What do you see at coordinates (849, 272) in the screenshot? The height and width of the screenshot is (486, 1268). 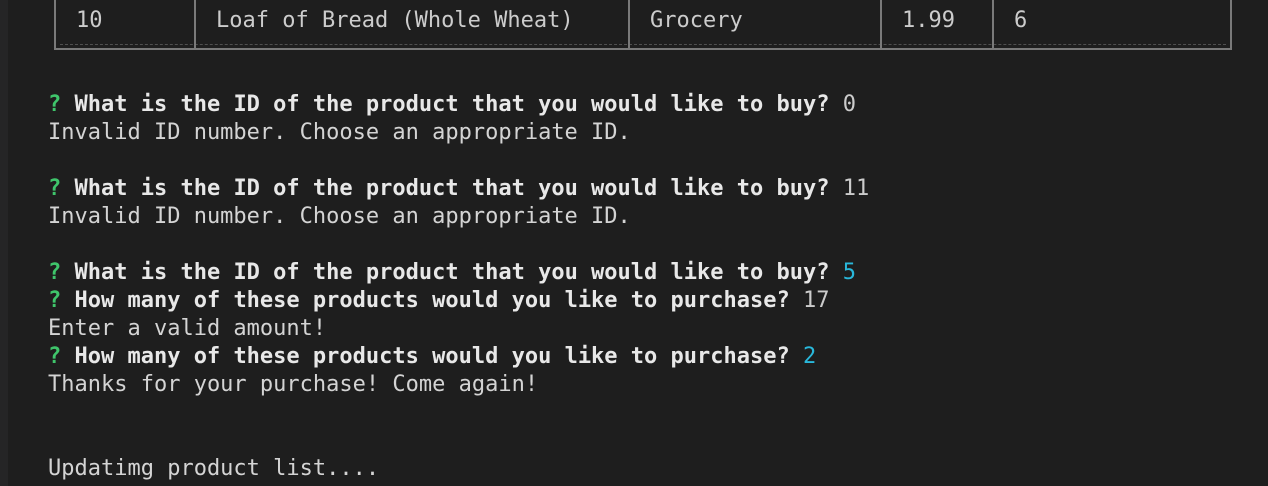 I see `prompt-answer: 5` at bounding box center [849, 272].